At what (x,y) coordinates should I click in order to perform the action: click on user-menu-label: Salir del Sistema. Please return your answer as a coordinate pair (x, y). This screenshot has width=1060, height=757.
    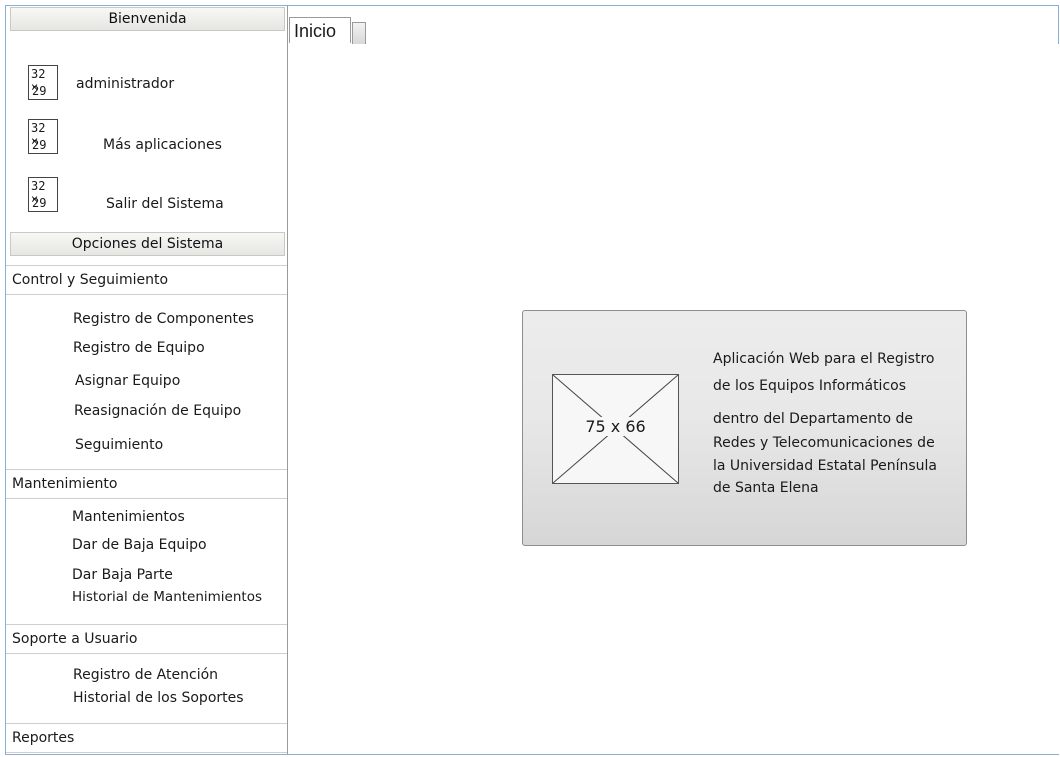
    Looking at the image, I should click on (165, 204).